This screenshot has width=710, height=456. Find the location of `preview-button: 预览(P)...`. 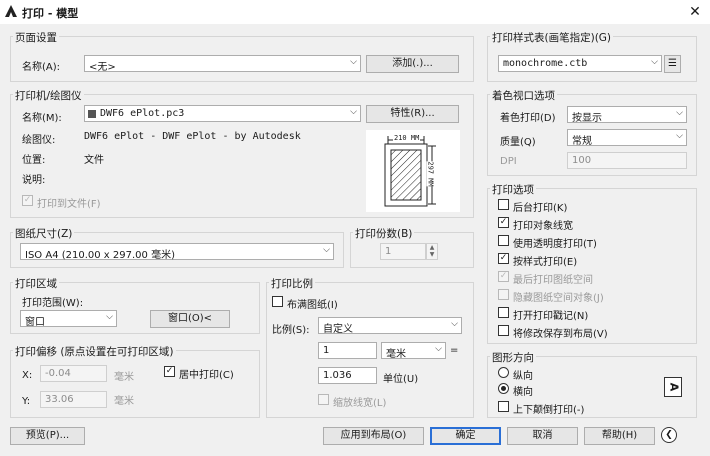

preview-button: 预览(P)... is located at coordinates (47, 436).